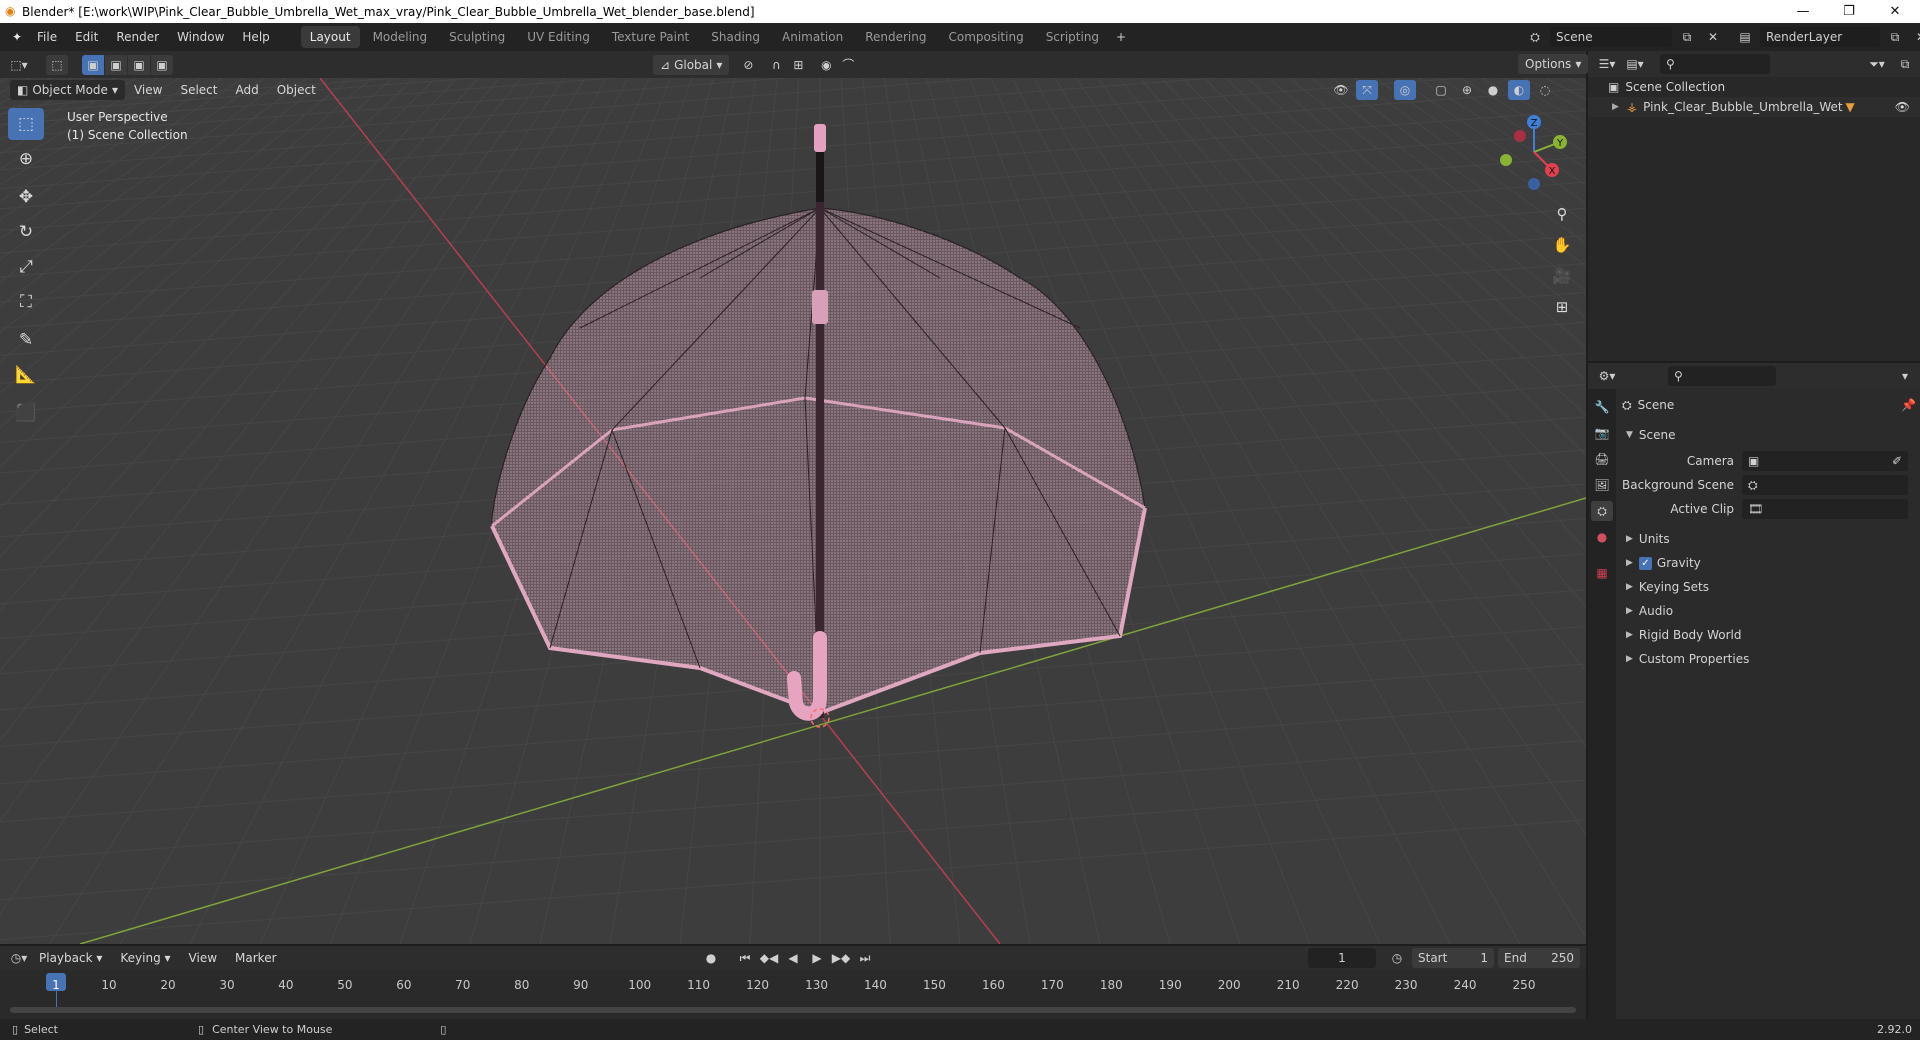 This screenshot has height=1040, width=1920. Describe the element at coordinates (1645, 563) in the screenshot. I see `gravity-checkbox: ✓` at that location.